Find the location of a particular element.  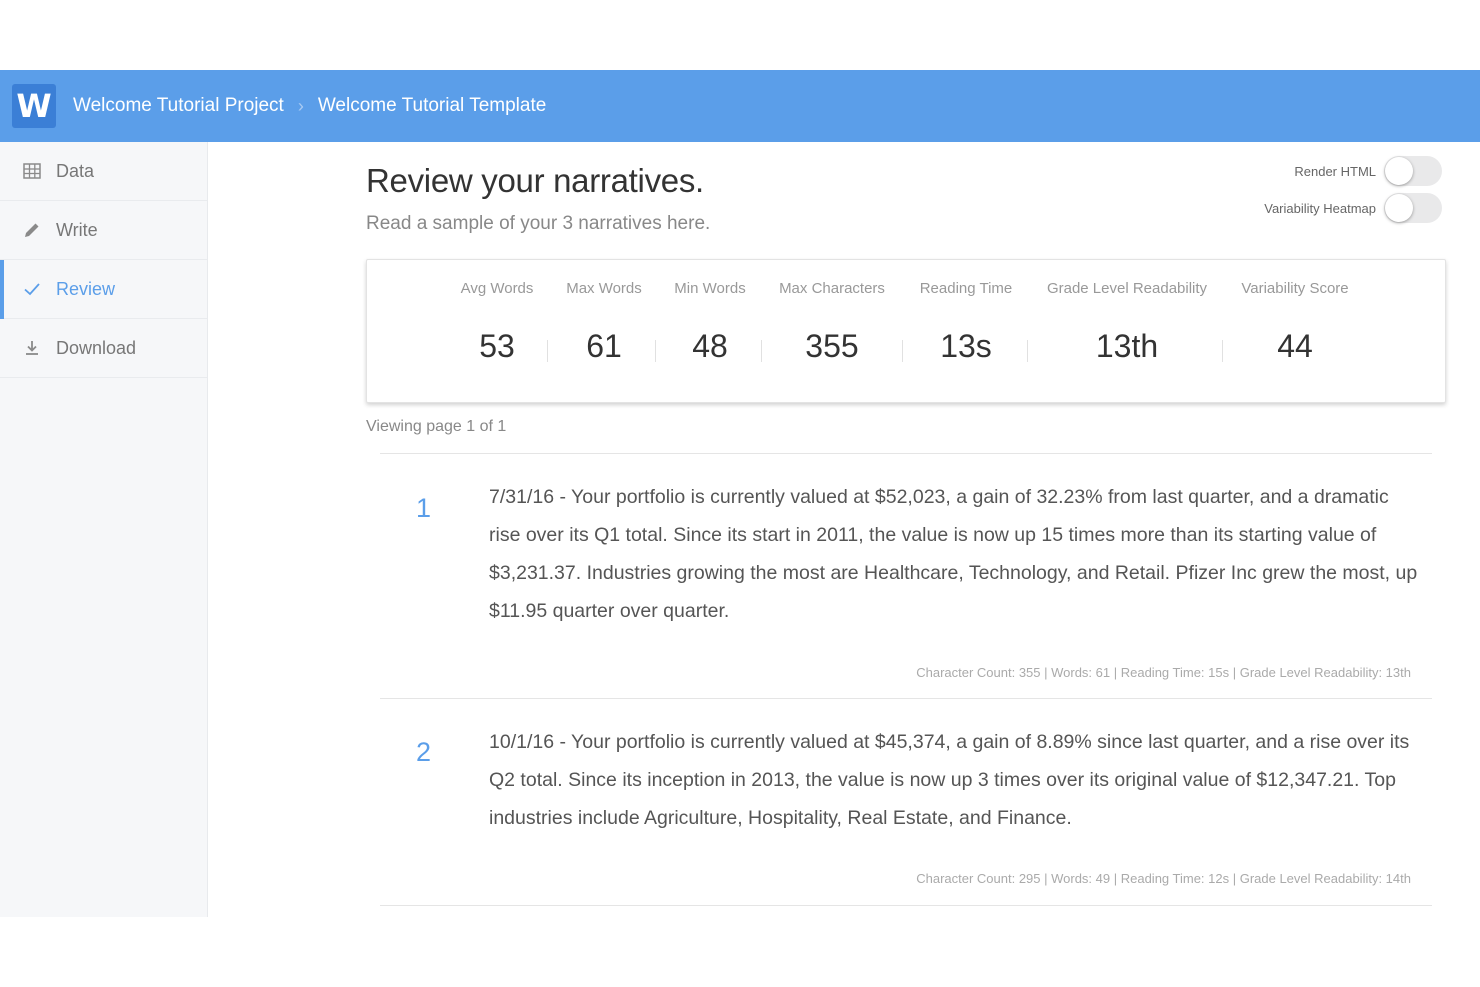

page-subtitle: Read a sample of your 3 narratives here. is located at coordinates (538, 223).